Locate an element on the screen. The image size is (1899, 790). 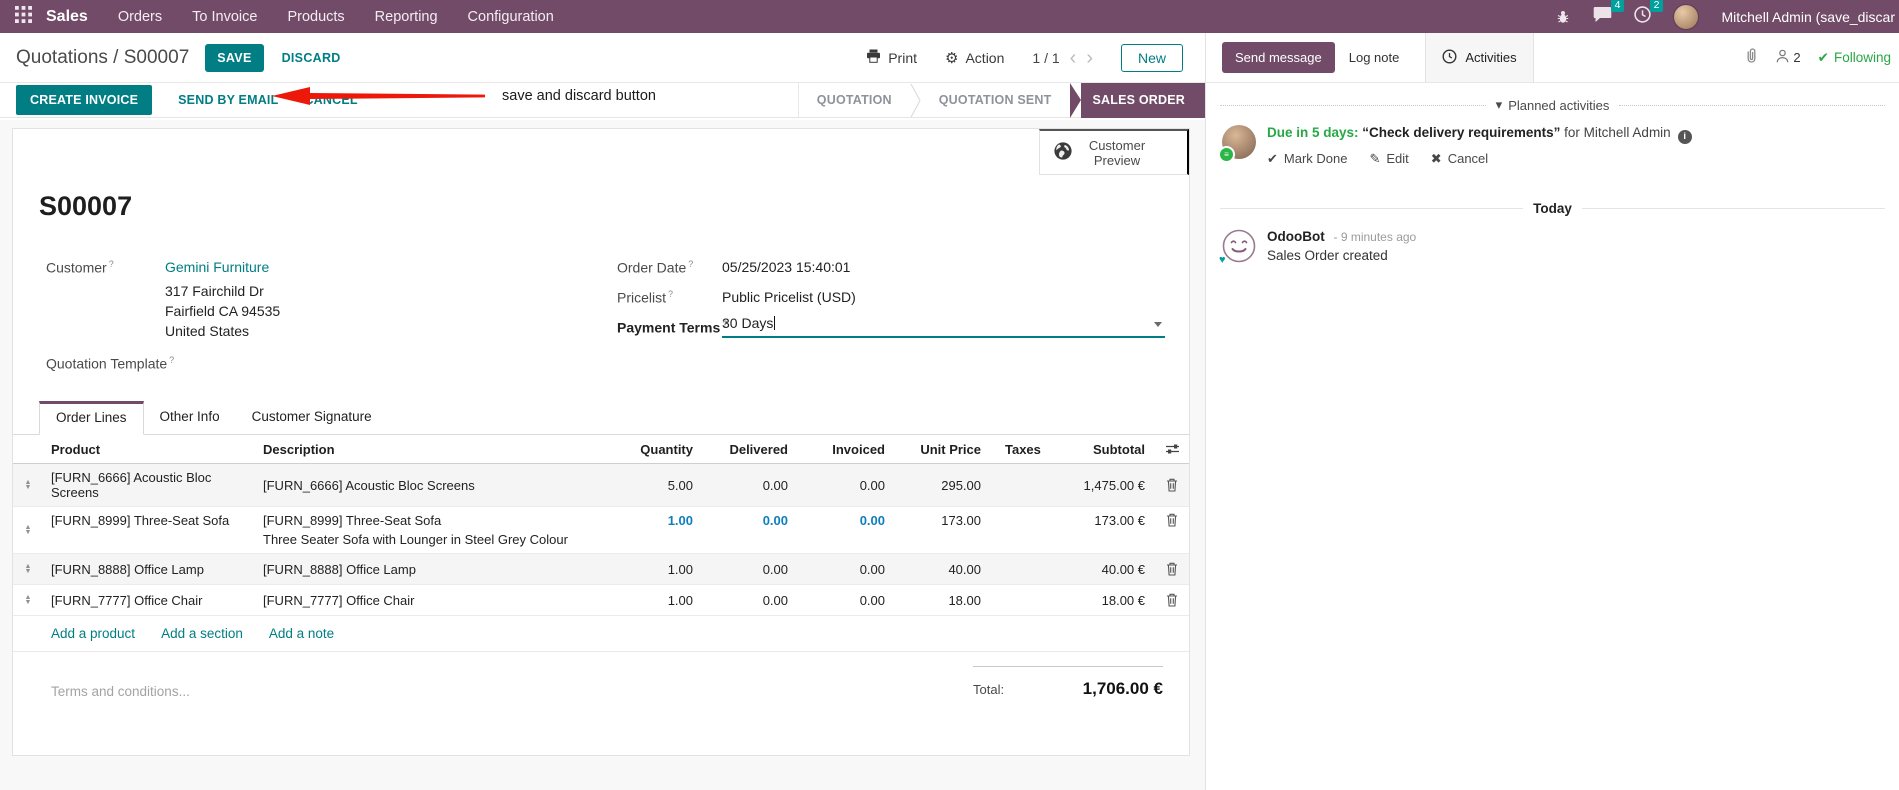
line-unit-price: 295.00 is located at coordinates (943, 485).